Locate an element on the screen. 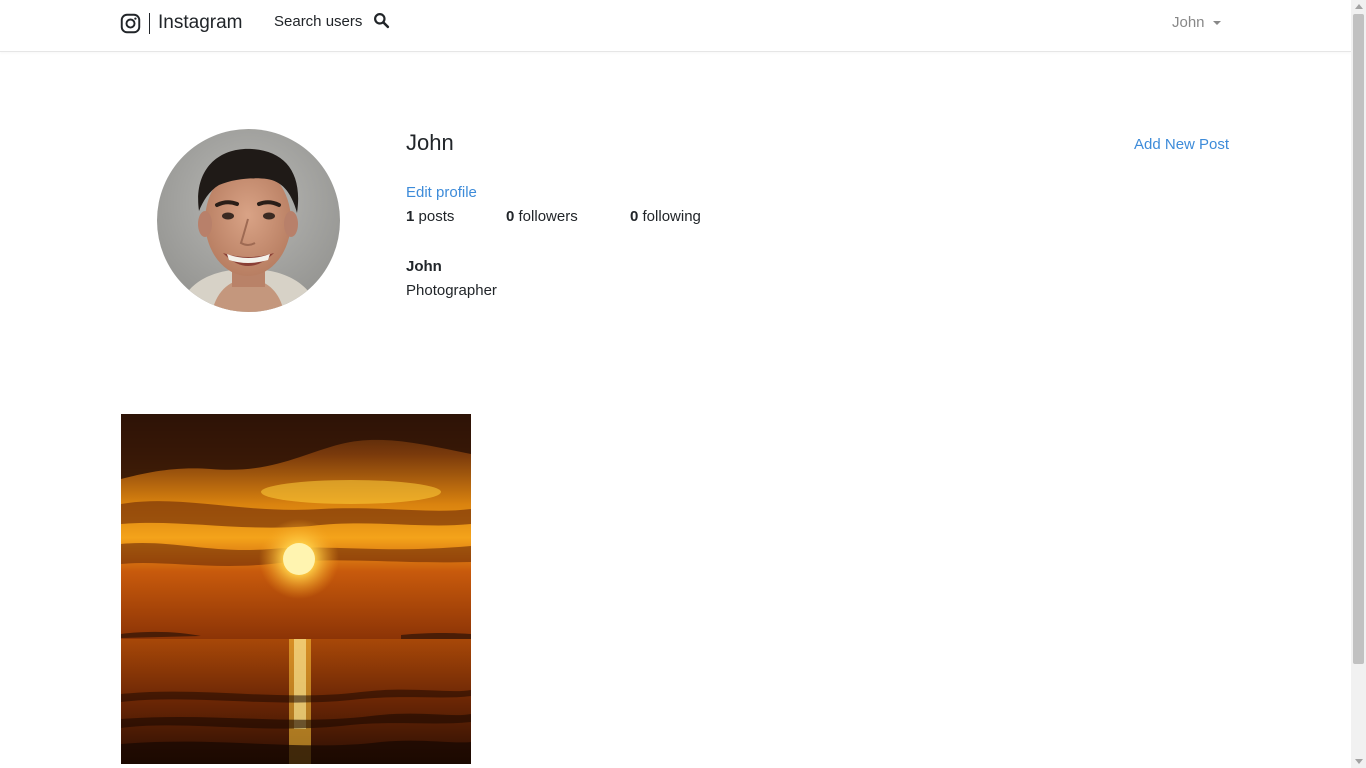 The height and width of the screenshot is (768, 1366). user-dropdown-label: John is located at coordinates (1188, 22).